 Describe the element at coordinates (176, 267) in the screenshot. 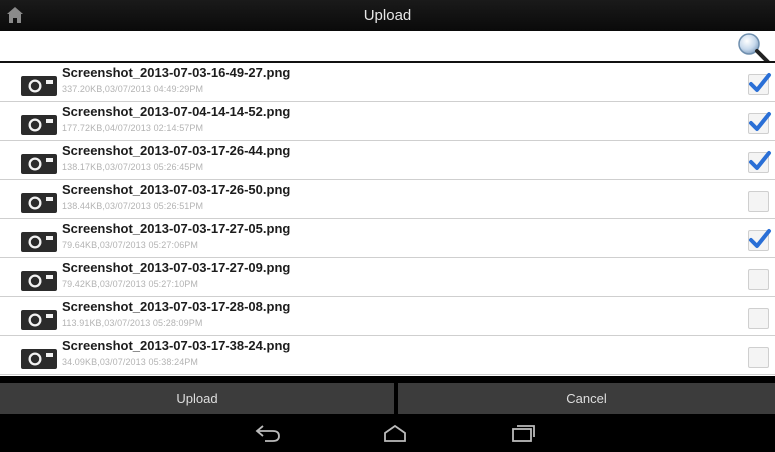

I see `file-name: Screenshot_2013-07-03-17-27-09.png` at that location.